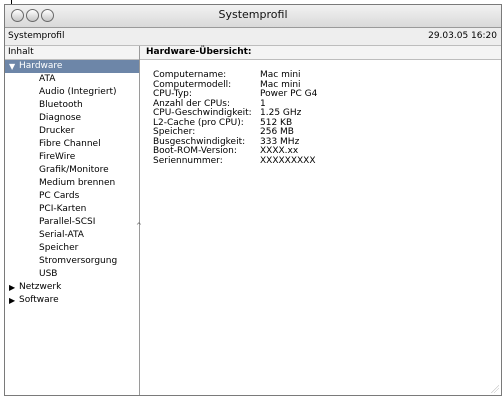  I want to click on sidebar-item: Medium brennen, so click(72, 183).